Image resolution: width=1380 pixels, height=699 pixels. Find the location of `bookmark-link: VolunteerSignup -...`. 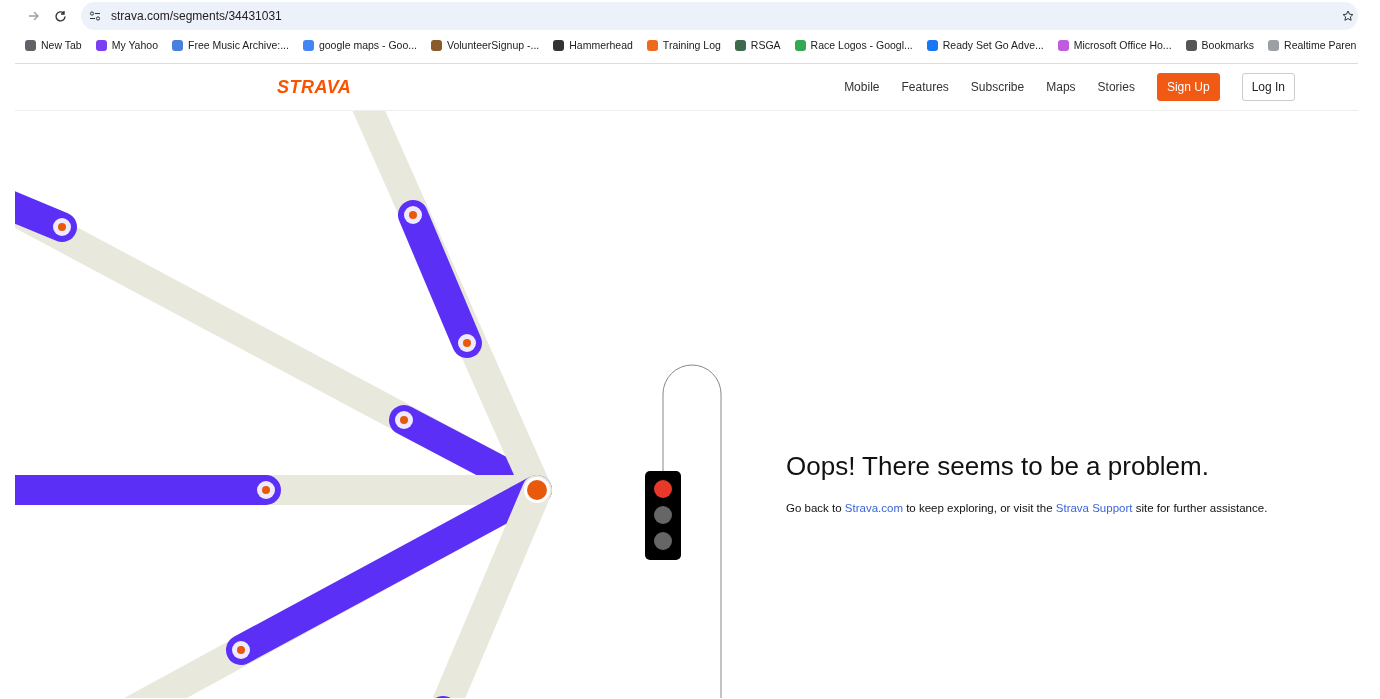

bookmark-link: VolunteerSignup -... is located at coordinates (485, 45).